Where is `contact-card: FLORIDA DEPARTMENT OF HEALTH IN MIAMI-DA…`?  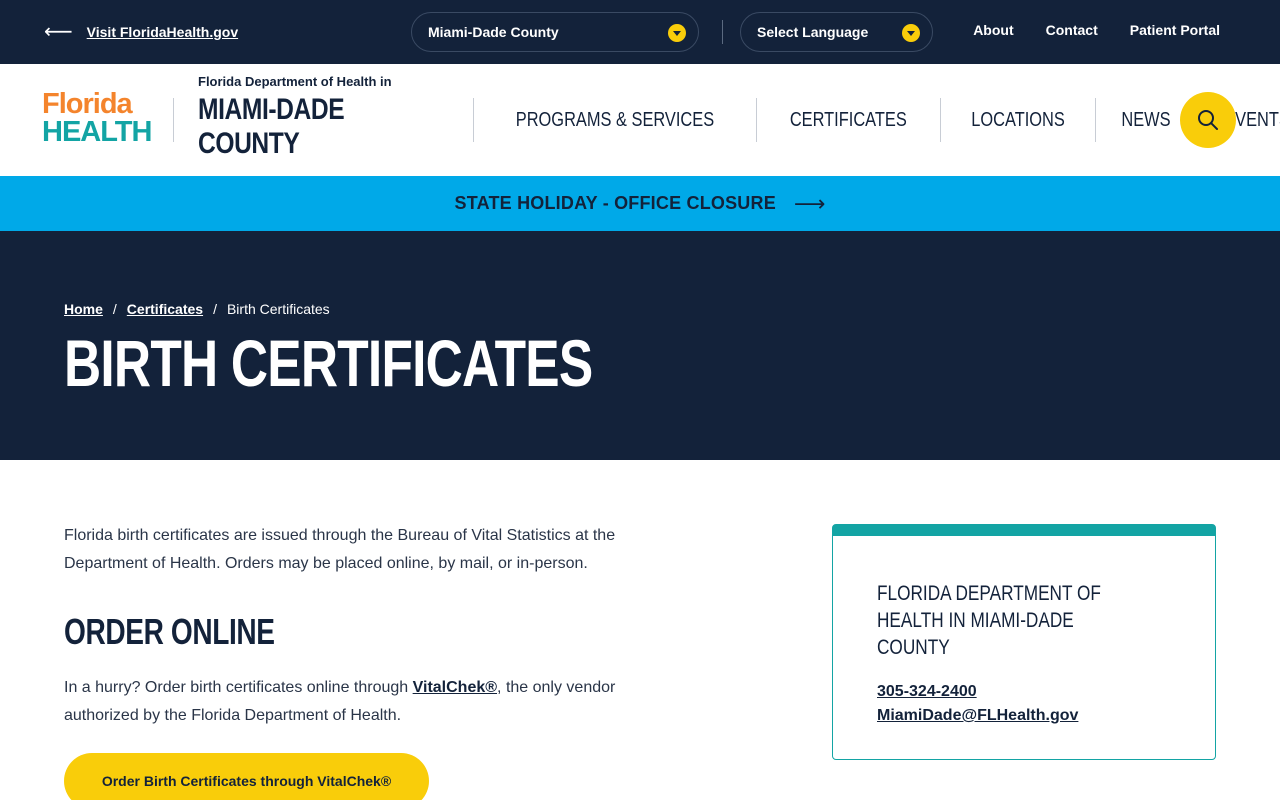 contact-card: FLORIDA DEPARTMENT OF HEALTH IN MIAMI-DA… is located at coordinates (1024, 642).